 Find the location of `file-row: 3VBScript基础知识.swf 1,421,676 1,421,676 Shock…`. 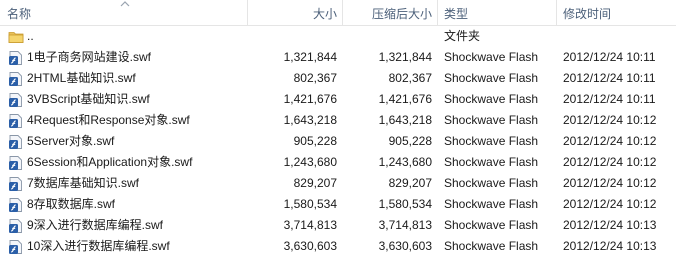

file-row: 3VBScript基础知识.swf 1,421,676 1,421,676 Shock… is located at coordinates (338, 99).